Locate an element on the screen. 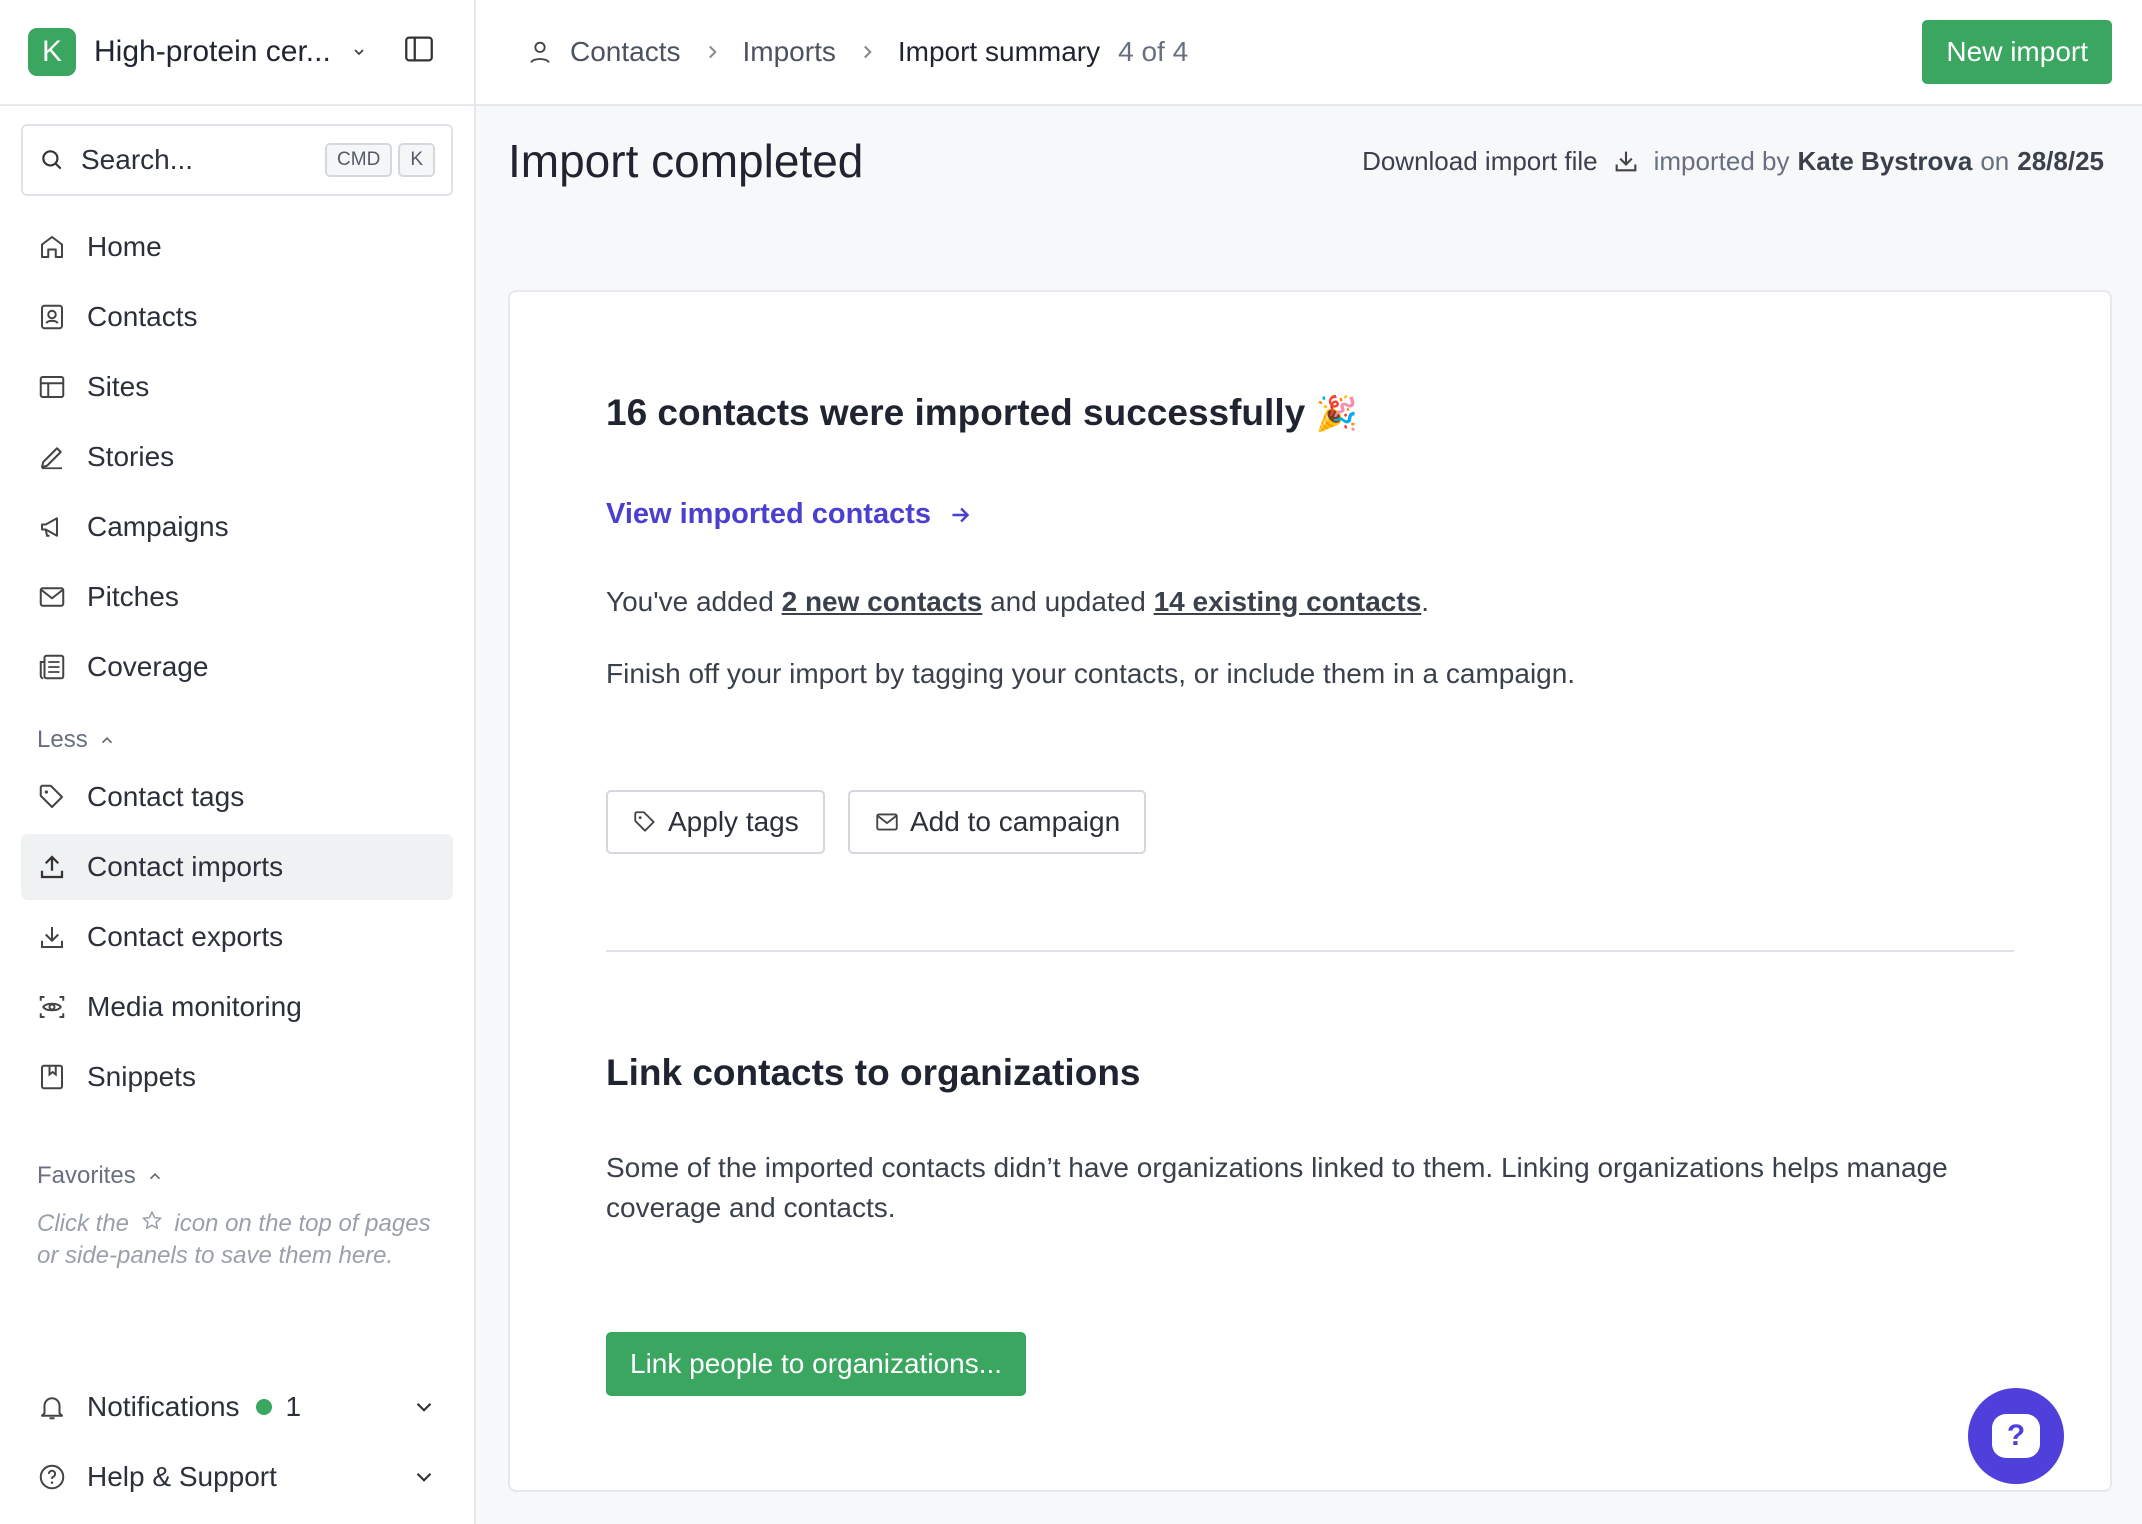 This screenshot has height=1524, width=2142. party-popper-icon: 🎉 is located at coordinates (1336, 414).